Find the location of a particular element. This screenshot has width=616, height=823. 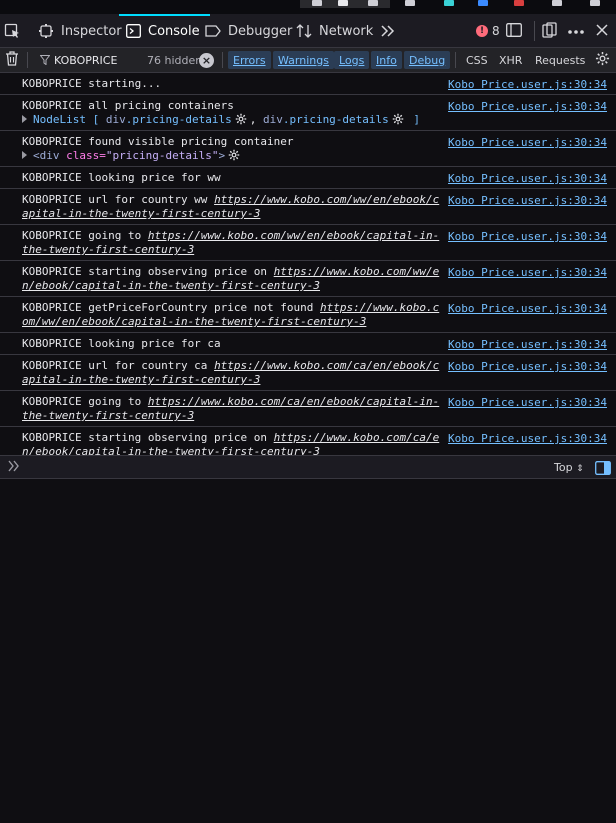

tab-label: Network is located at coordinates (346, 31).